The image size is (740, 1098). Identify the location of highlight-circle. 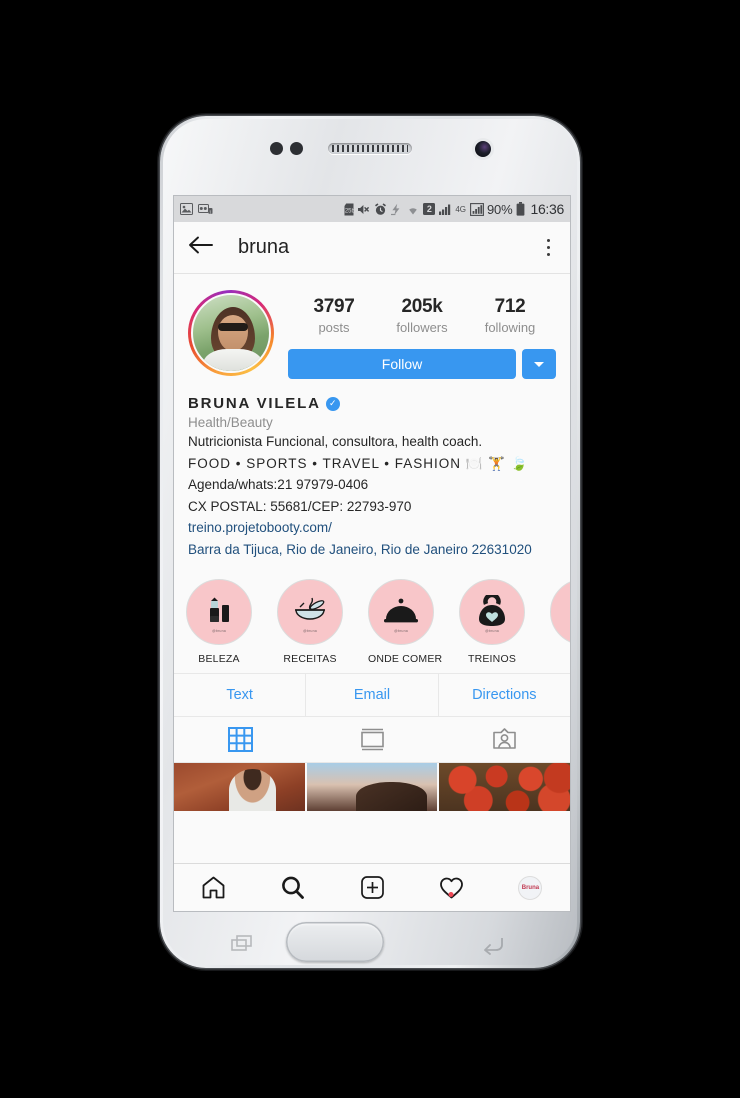
(560, 612).